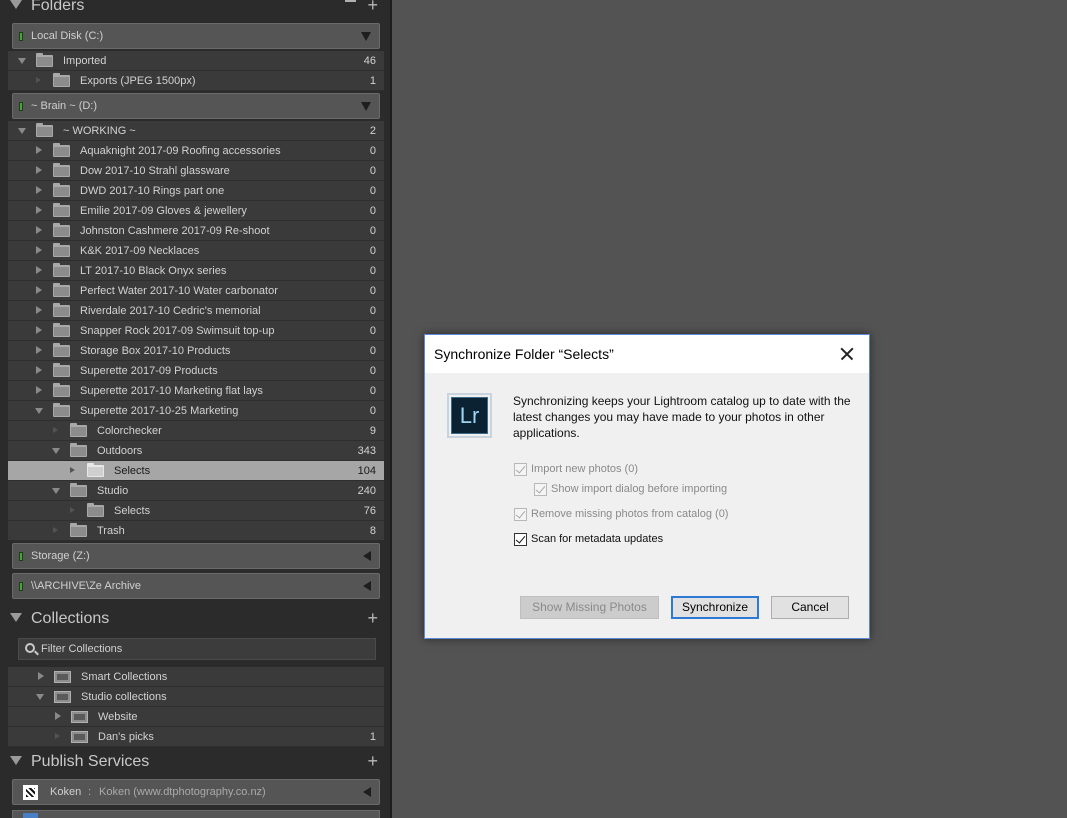 This screenshot has width=1067, height=818. I want to click on folder-count: 1, so click(372, 81).